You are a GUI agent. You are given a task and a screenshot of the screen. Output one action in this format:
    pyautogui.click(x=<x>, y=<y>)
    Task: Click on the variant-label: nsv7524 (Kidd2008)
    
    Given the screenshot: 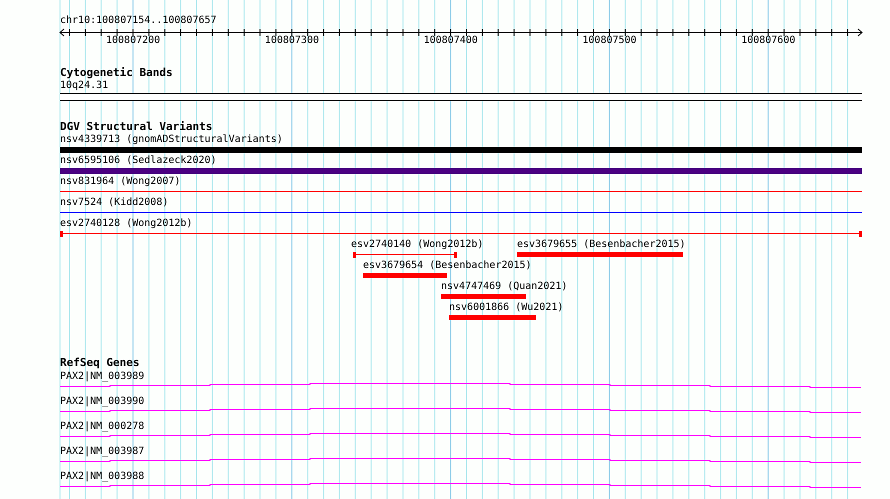 What is the action you would take?
    pyautogui.click(x=114, y=203)
    